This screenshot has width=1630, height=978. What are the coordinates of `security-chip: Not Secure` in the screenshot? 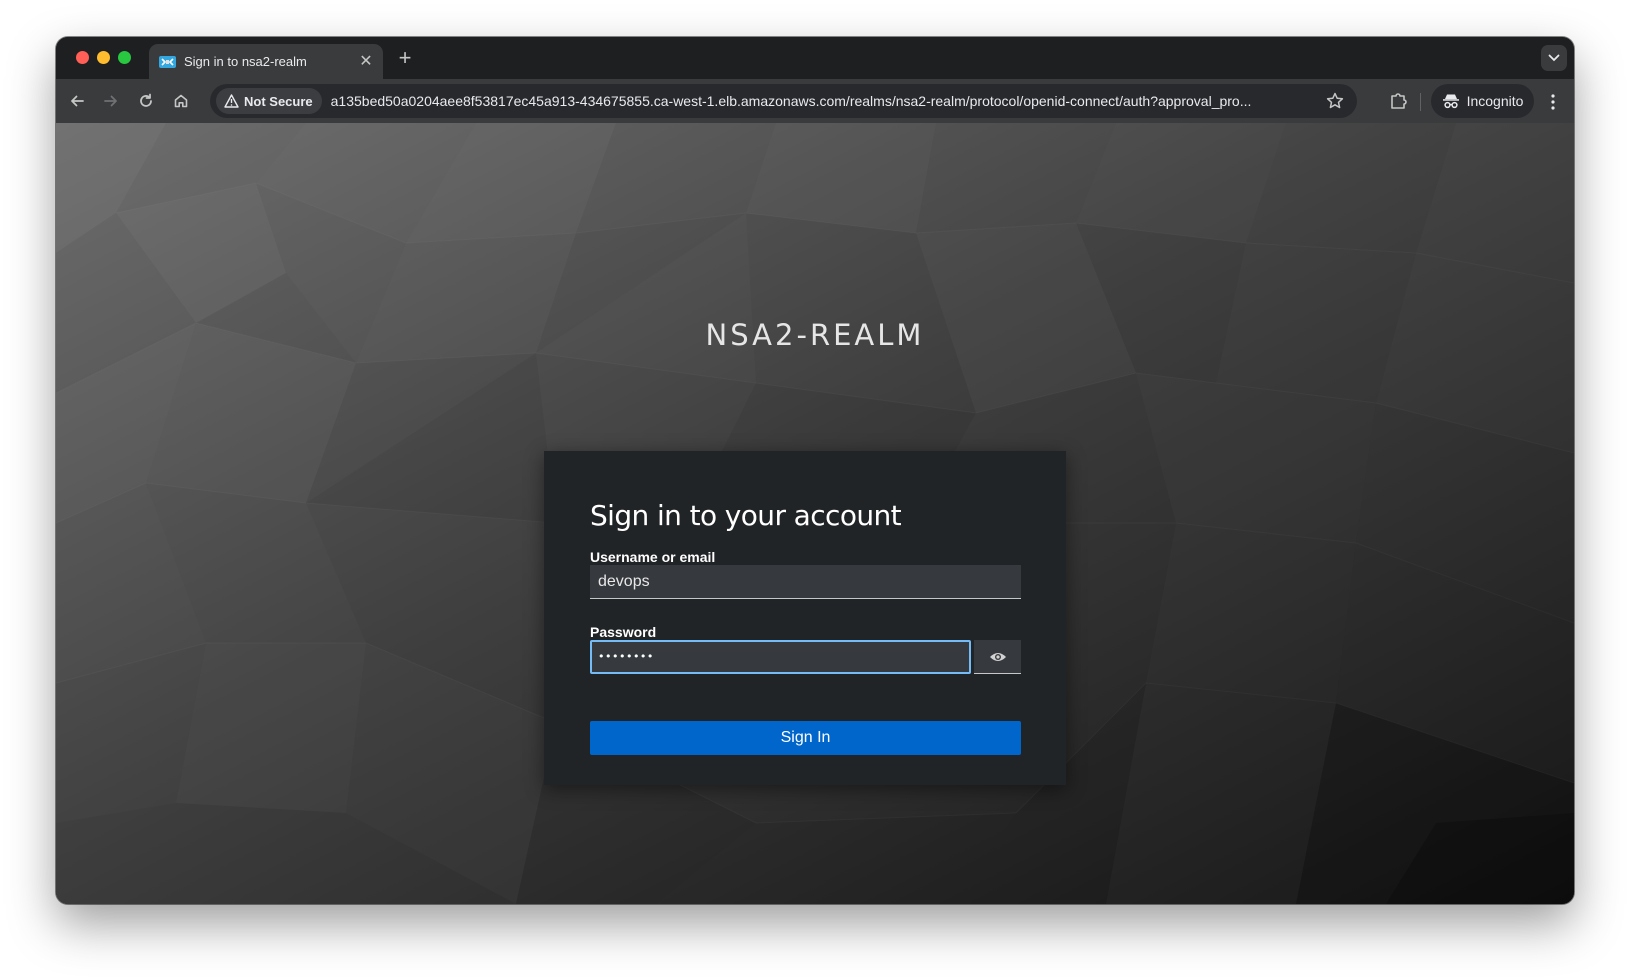 It's located at (269, 101).